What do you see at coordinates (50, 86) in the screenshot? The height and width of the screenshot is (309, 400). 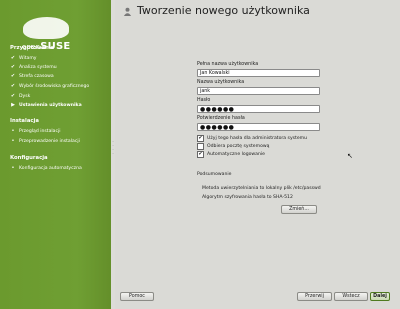 I see `step-desktop-selection: ✔ Wybór środowiska graficznego` at bounding box center [50, 86].